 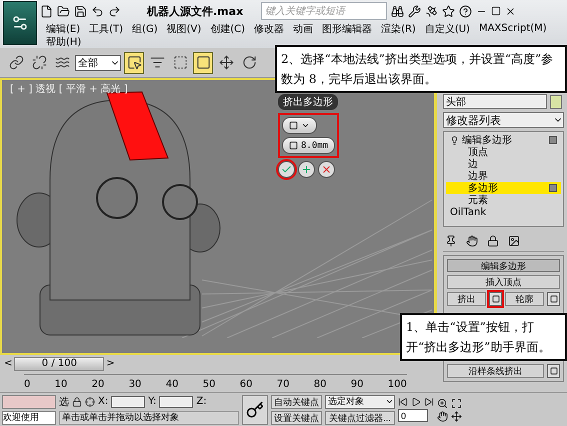 I want to click on cancel-button, so click(x=326, y=169).